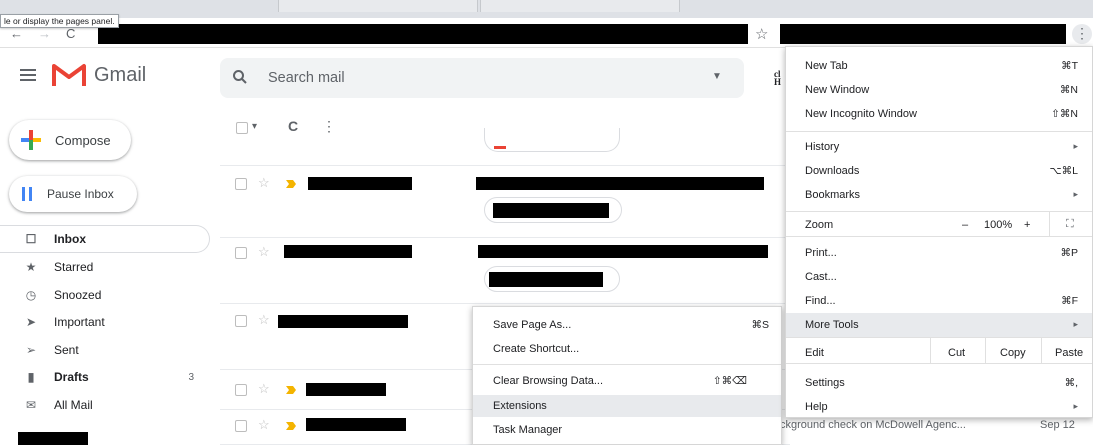  What do you see at coordinates (520, 406) in the screenshot?
I see `menu-item-extensions: Extensions` at bounding box center [520, 406].